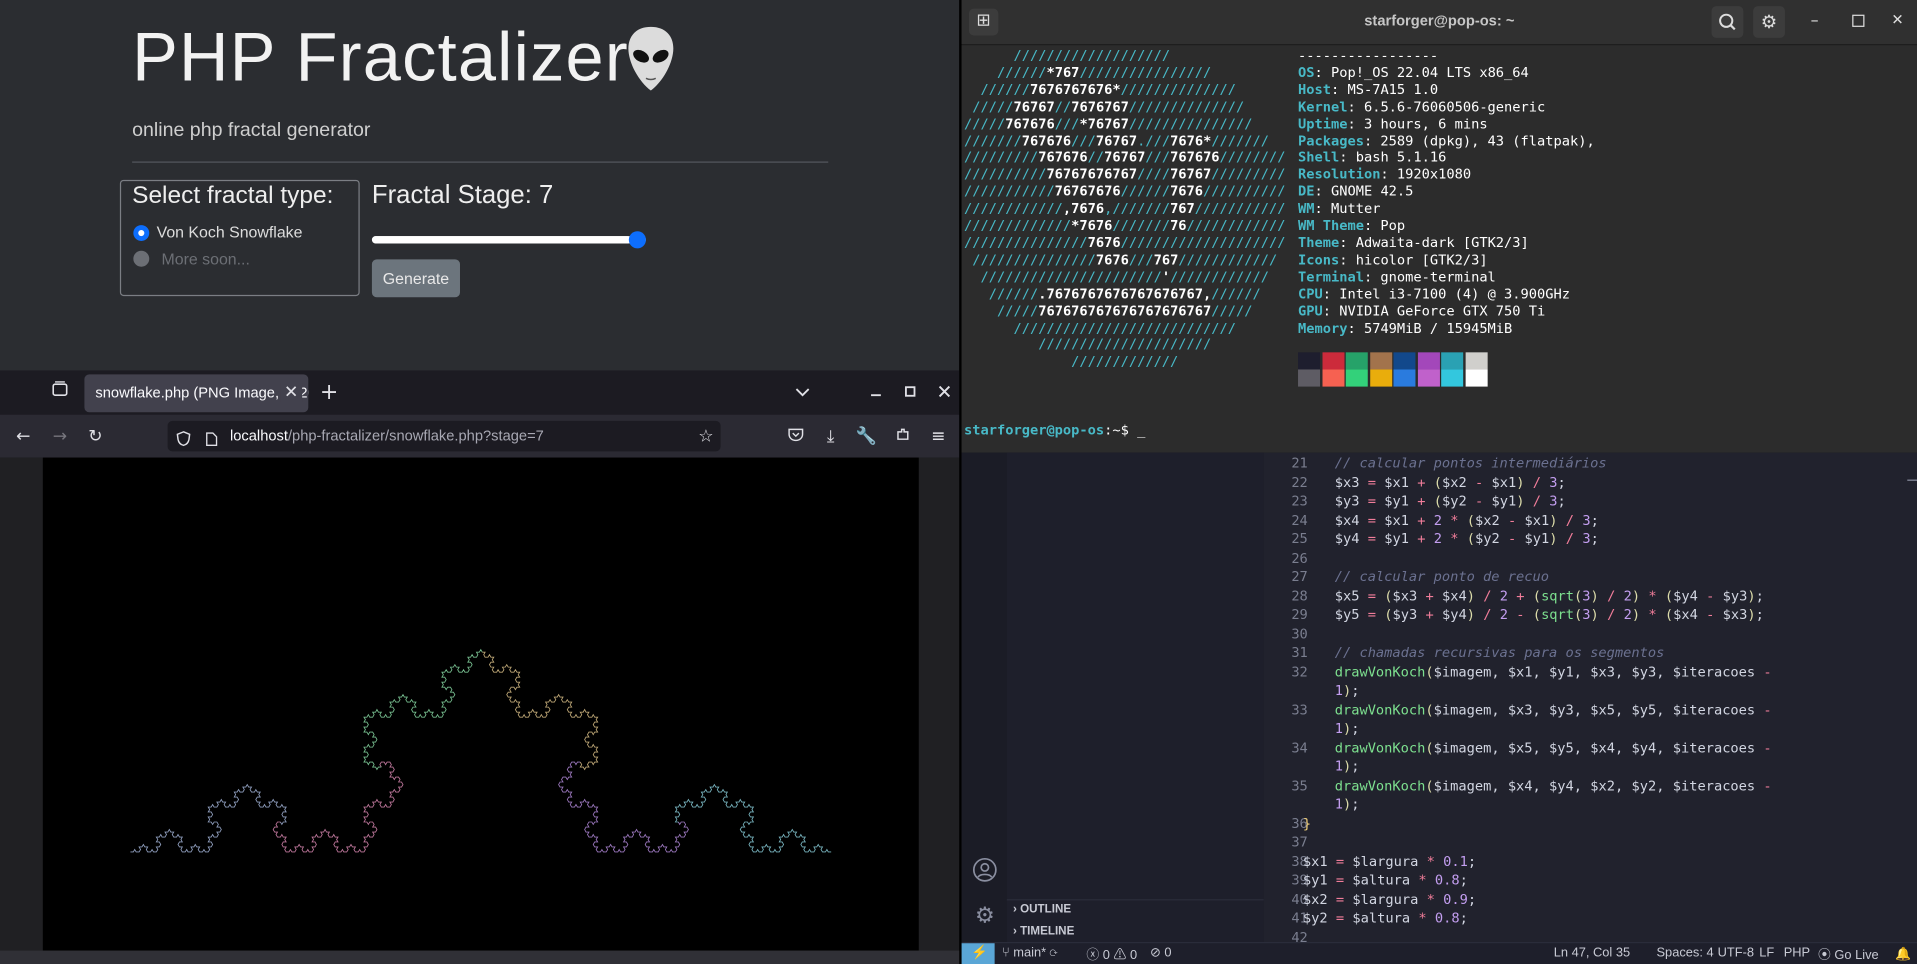  Describe the element at coordinates (1736, 953) in the screenshot. I see `encoding: UTF-8` at that location.